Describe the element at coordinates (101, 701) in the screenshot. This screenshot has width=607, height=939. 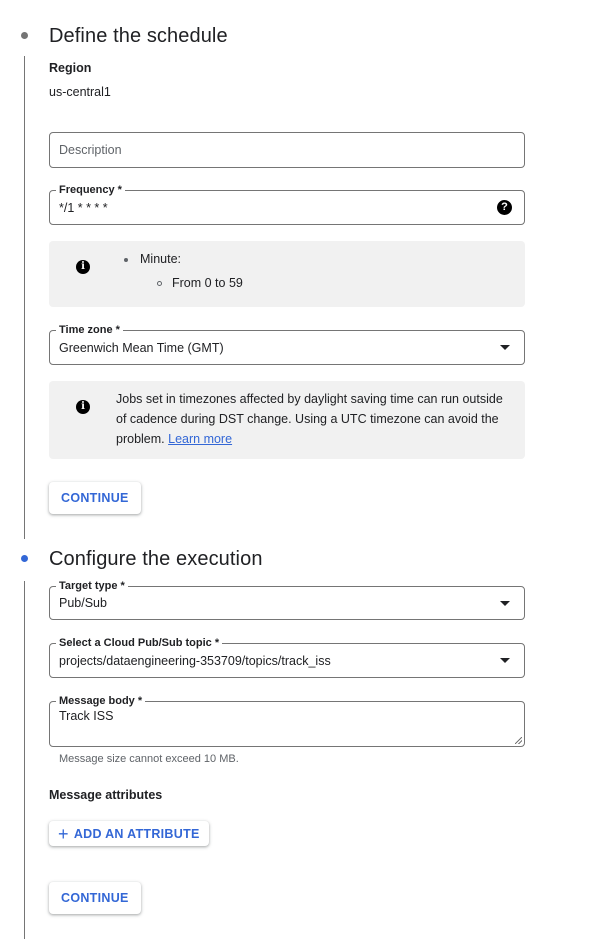
I see `message-body-label: Message body *` at that location.